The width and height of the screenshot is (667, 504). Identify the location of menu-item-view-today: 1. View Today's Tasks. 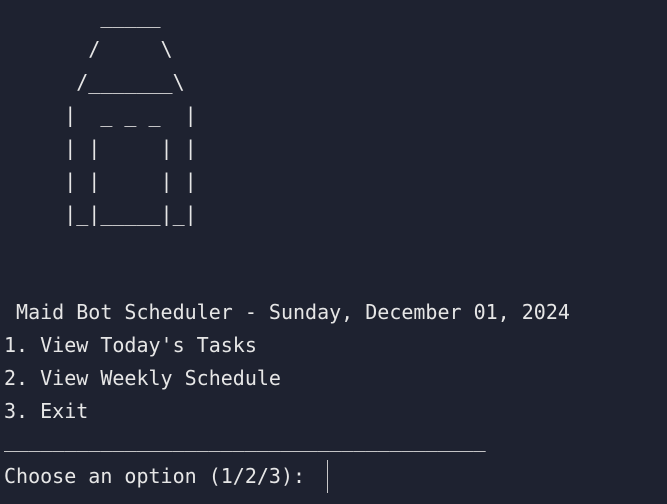
(287, 345).